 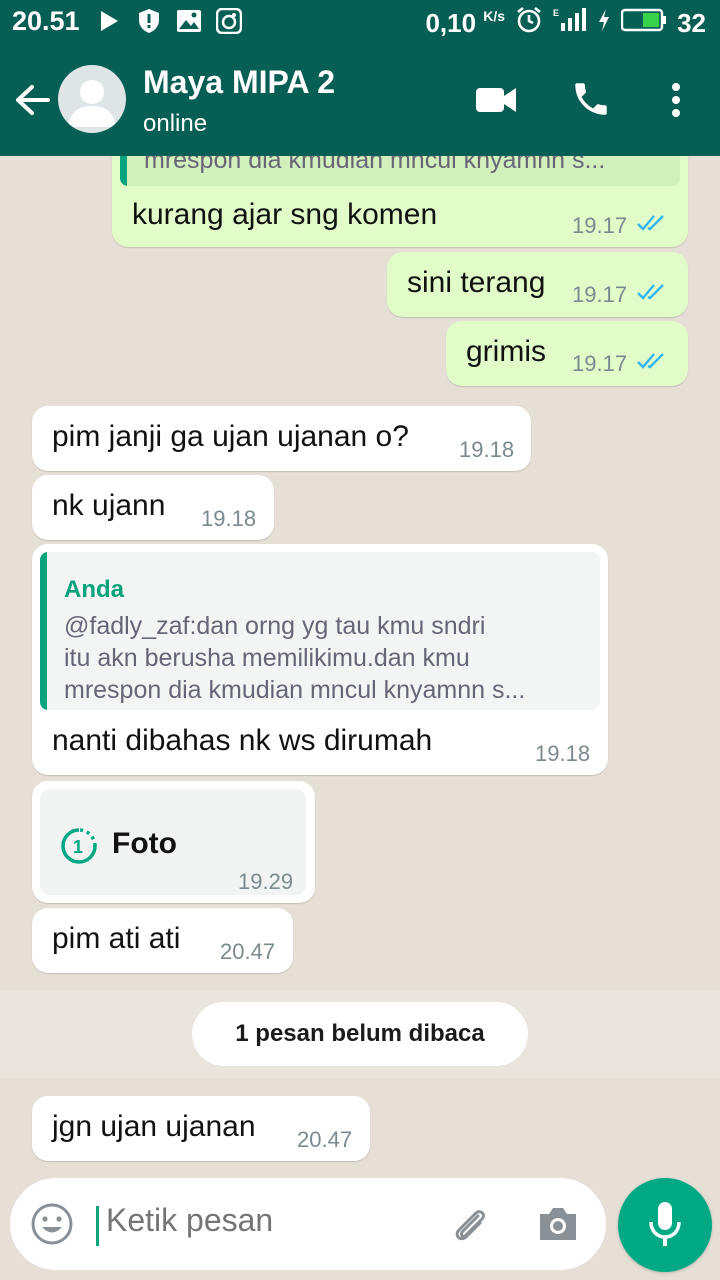 What do you see at coordinates (558, 1224) in the screenshot?
I see `camera-icon` at bounding box center [558, 1224].